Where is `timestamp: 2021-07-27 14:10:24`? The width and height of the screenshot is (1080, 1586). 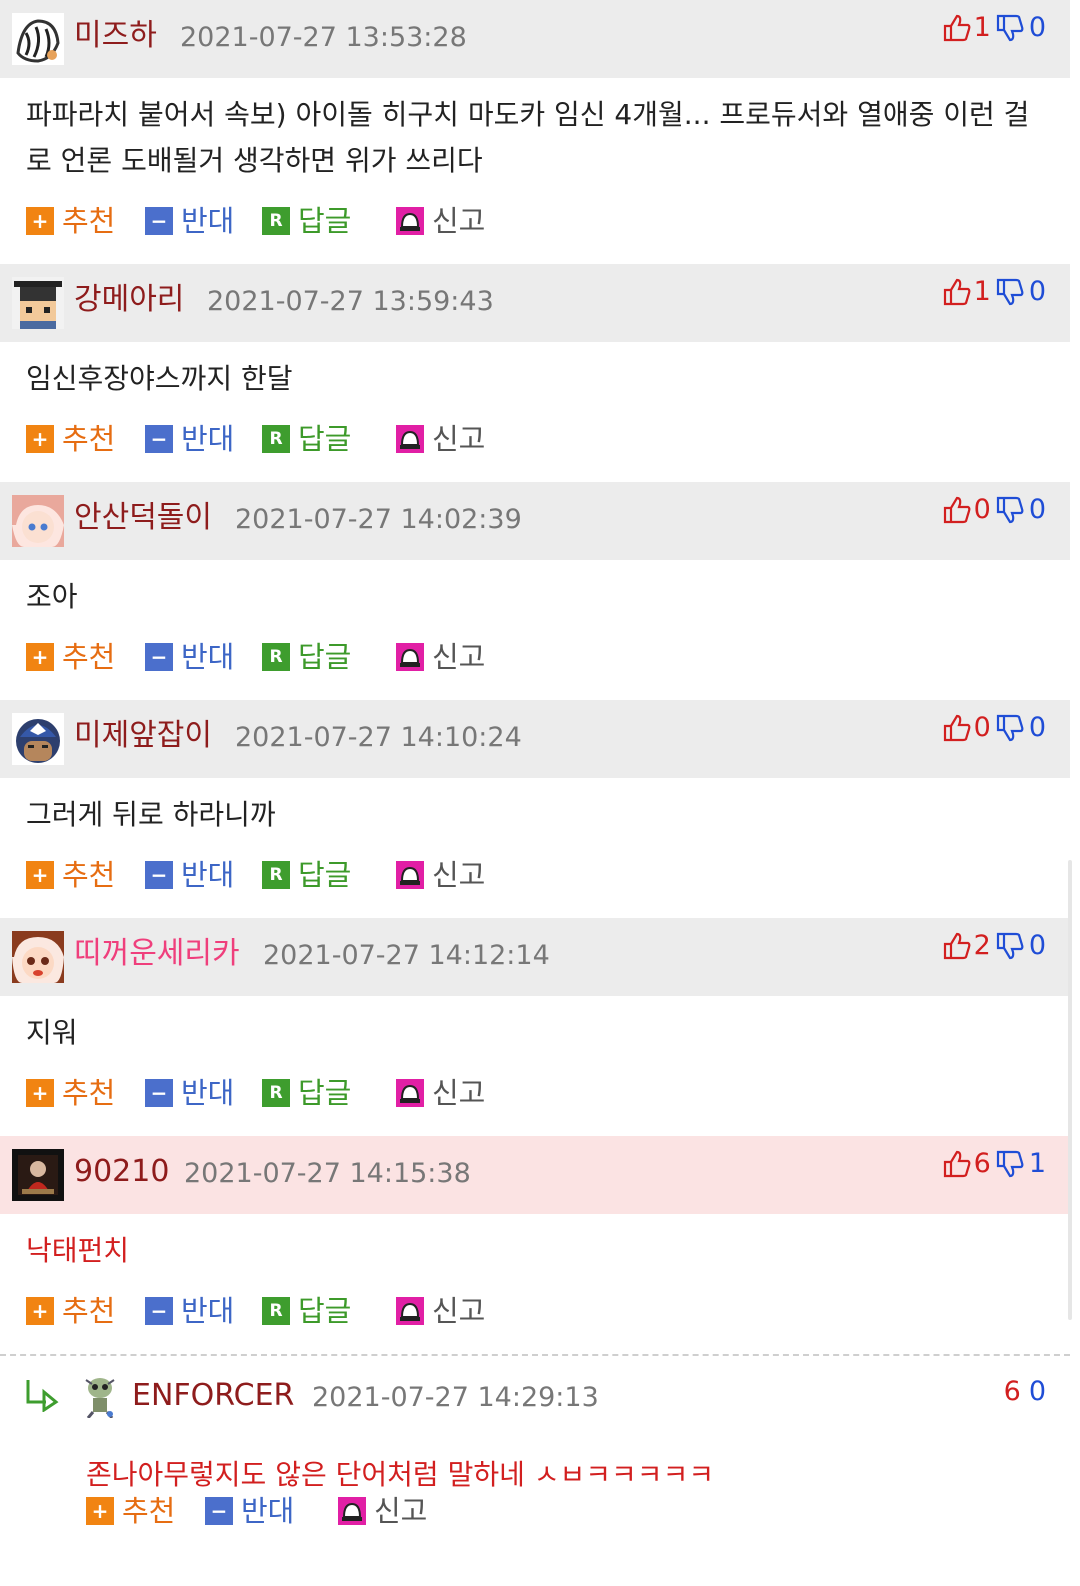 timestamp: 2021-07-27 14:10:24 is located at coordinates (378, 737).